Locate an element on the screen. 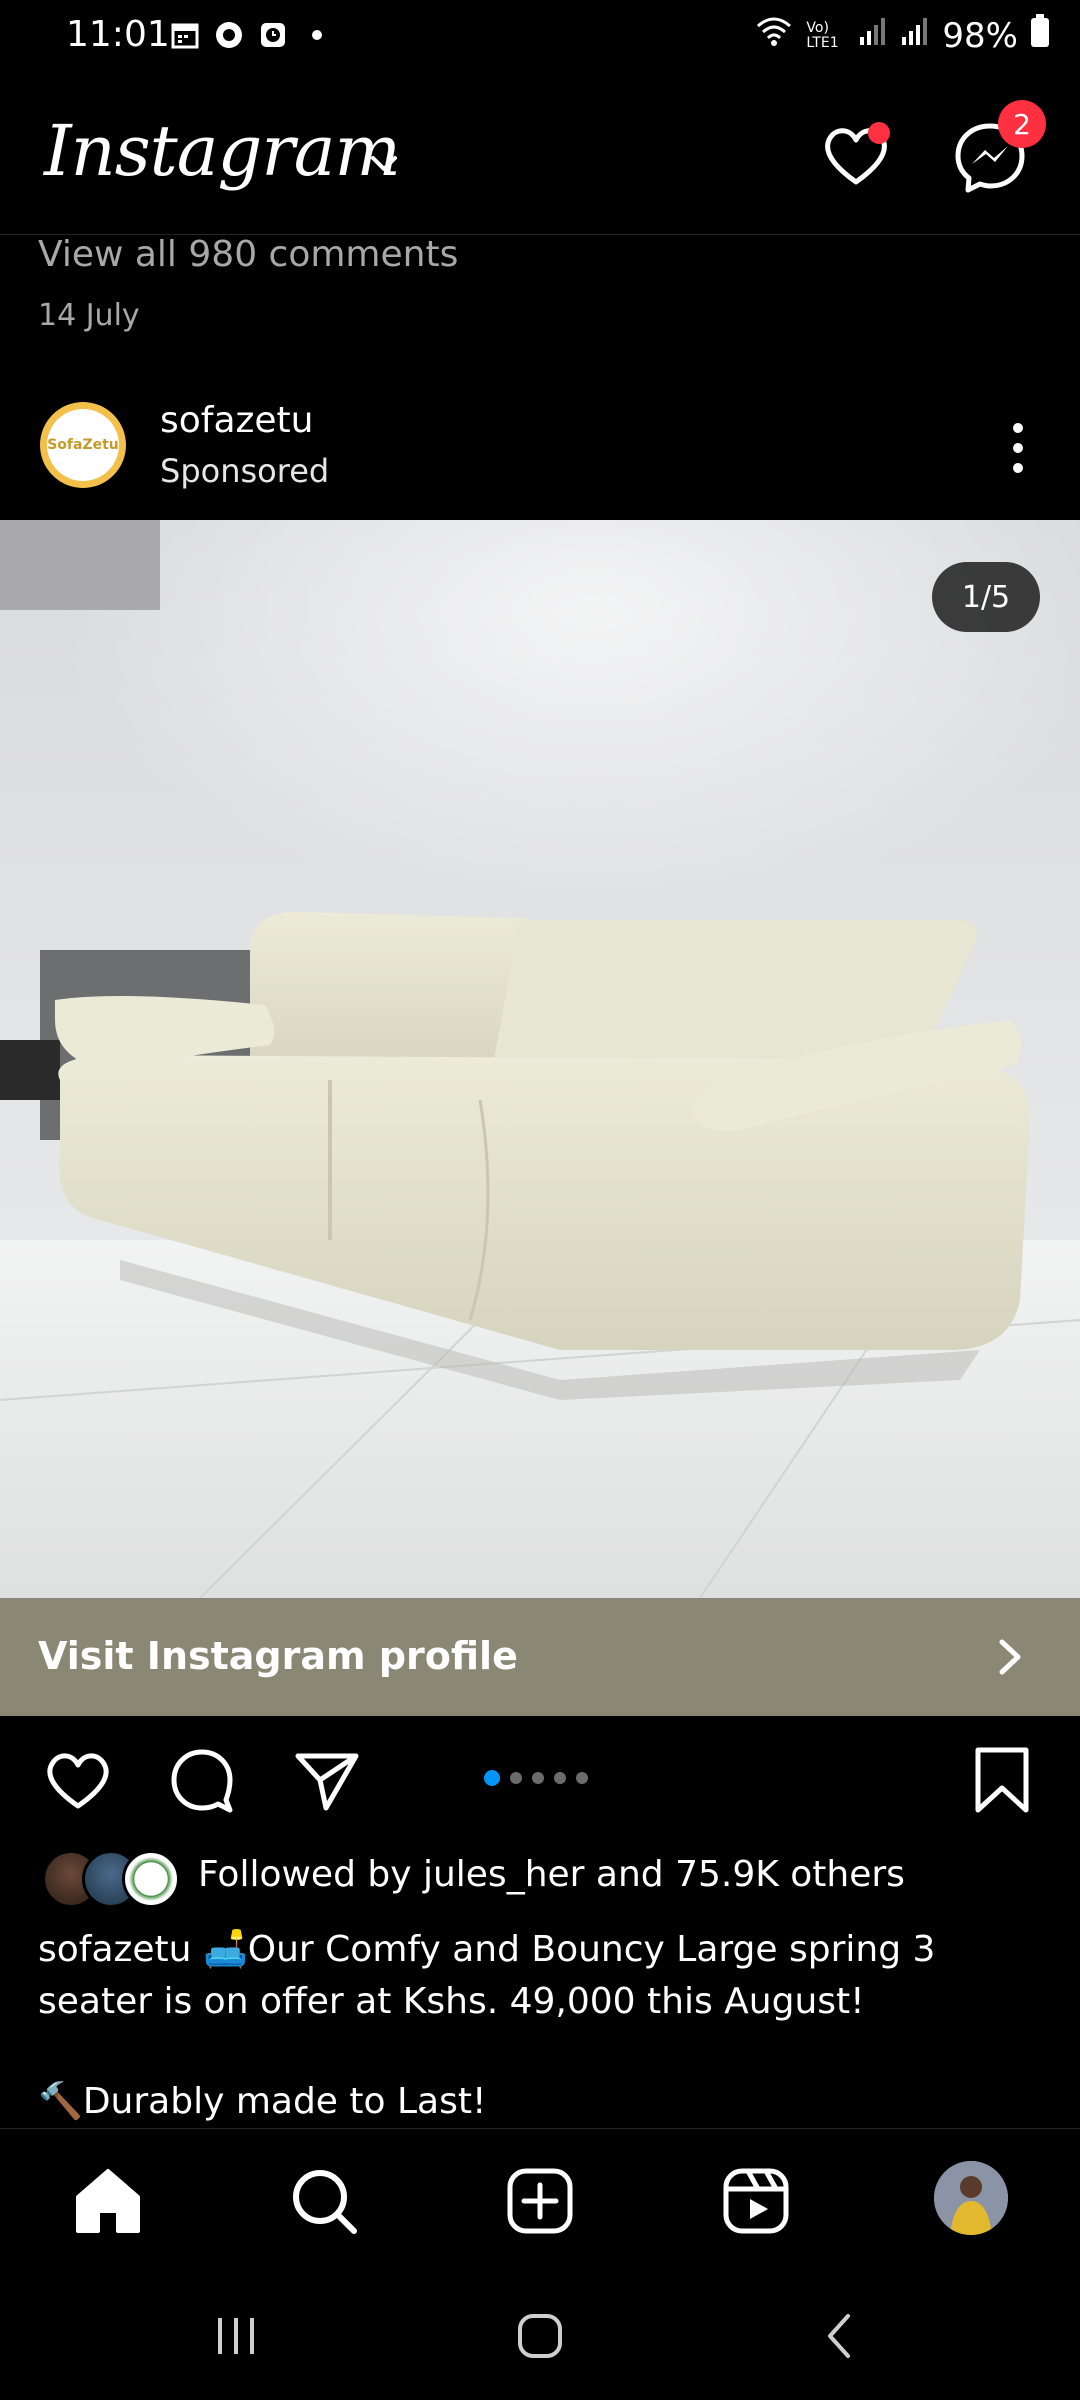 This screenshot has width=1080, height=2400. caption-line-2: 🔨Durably made to Last! is located at coordinates (262, 2101).